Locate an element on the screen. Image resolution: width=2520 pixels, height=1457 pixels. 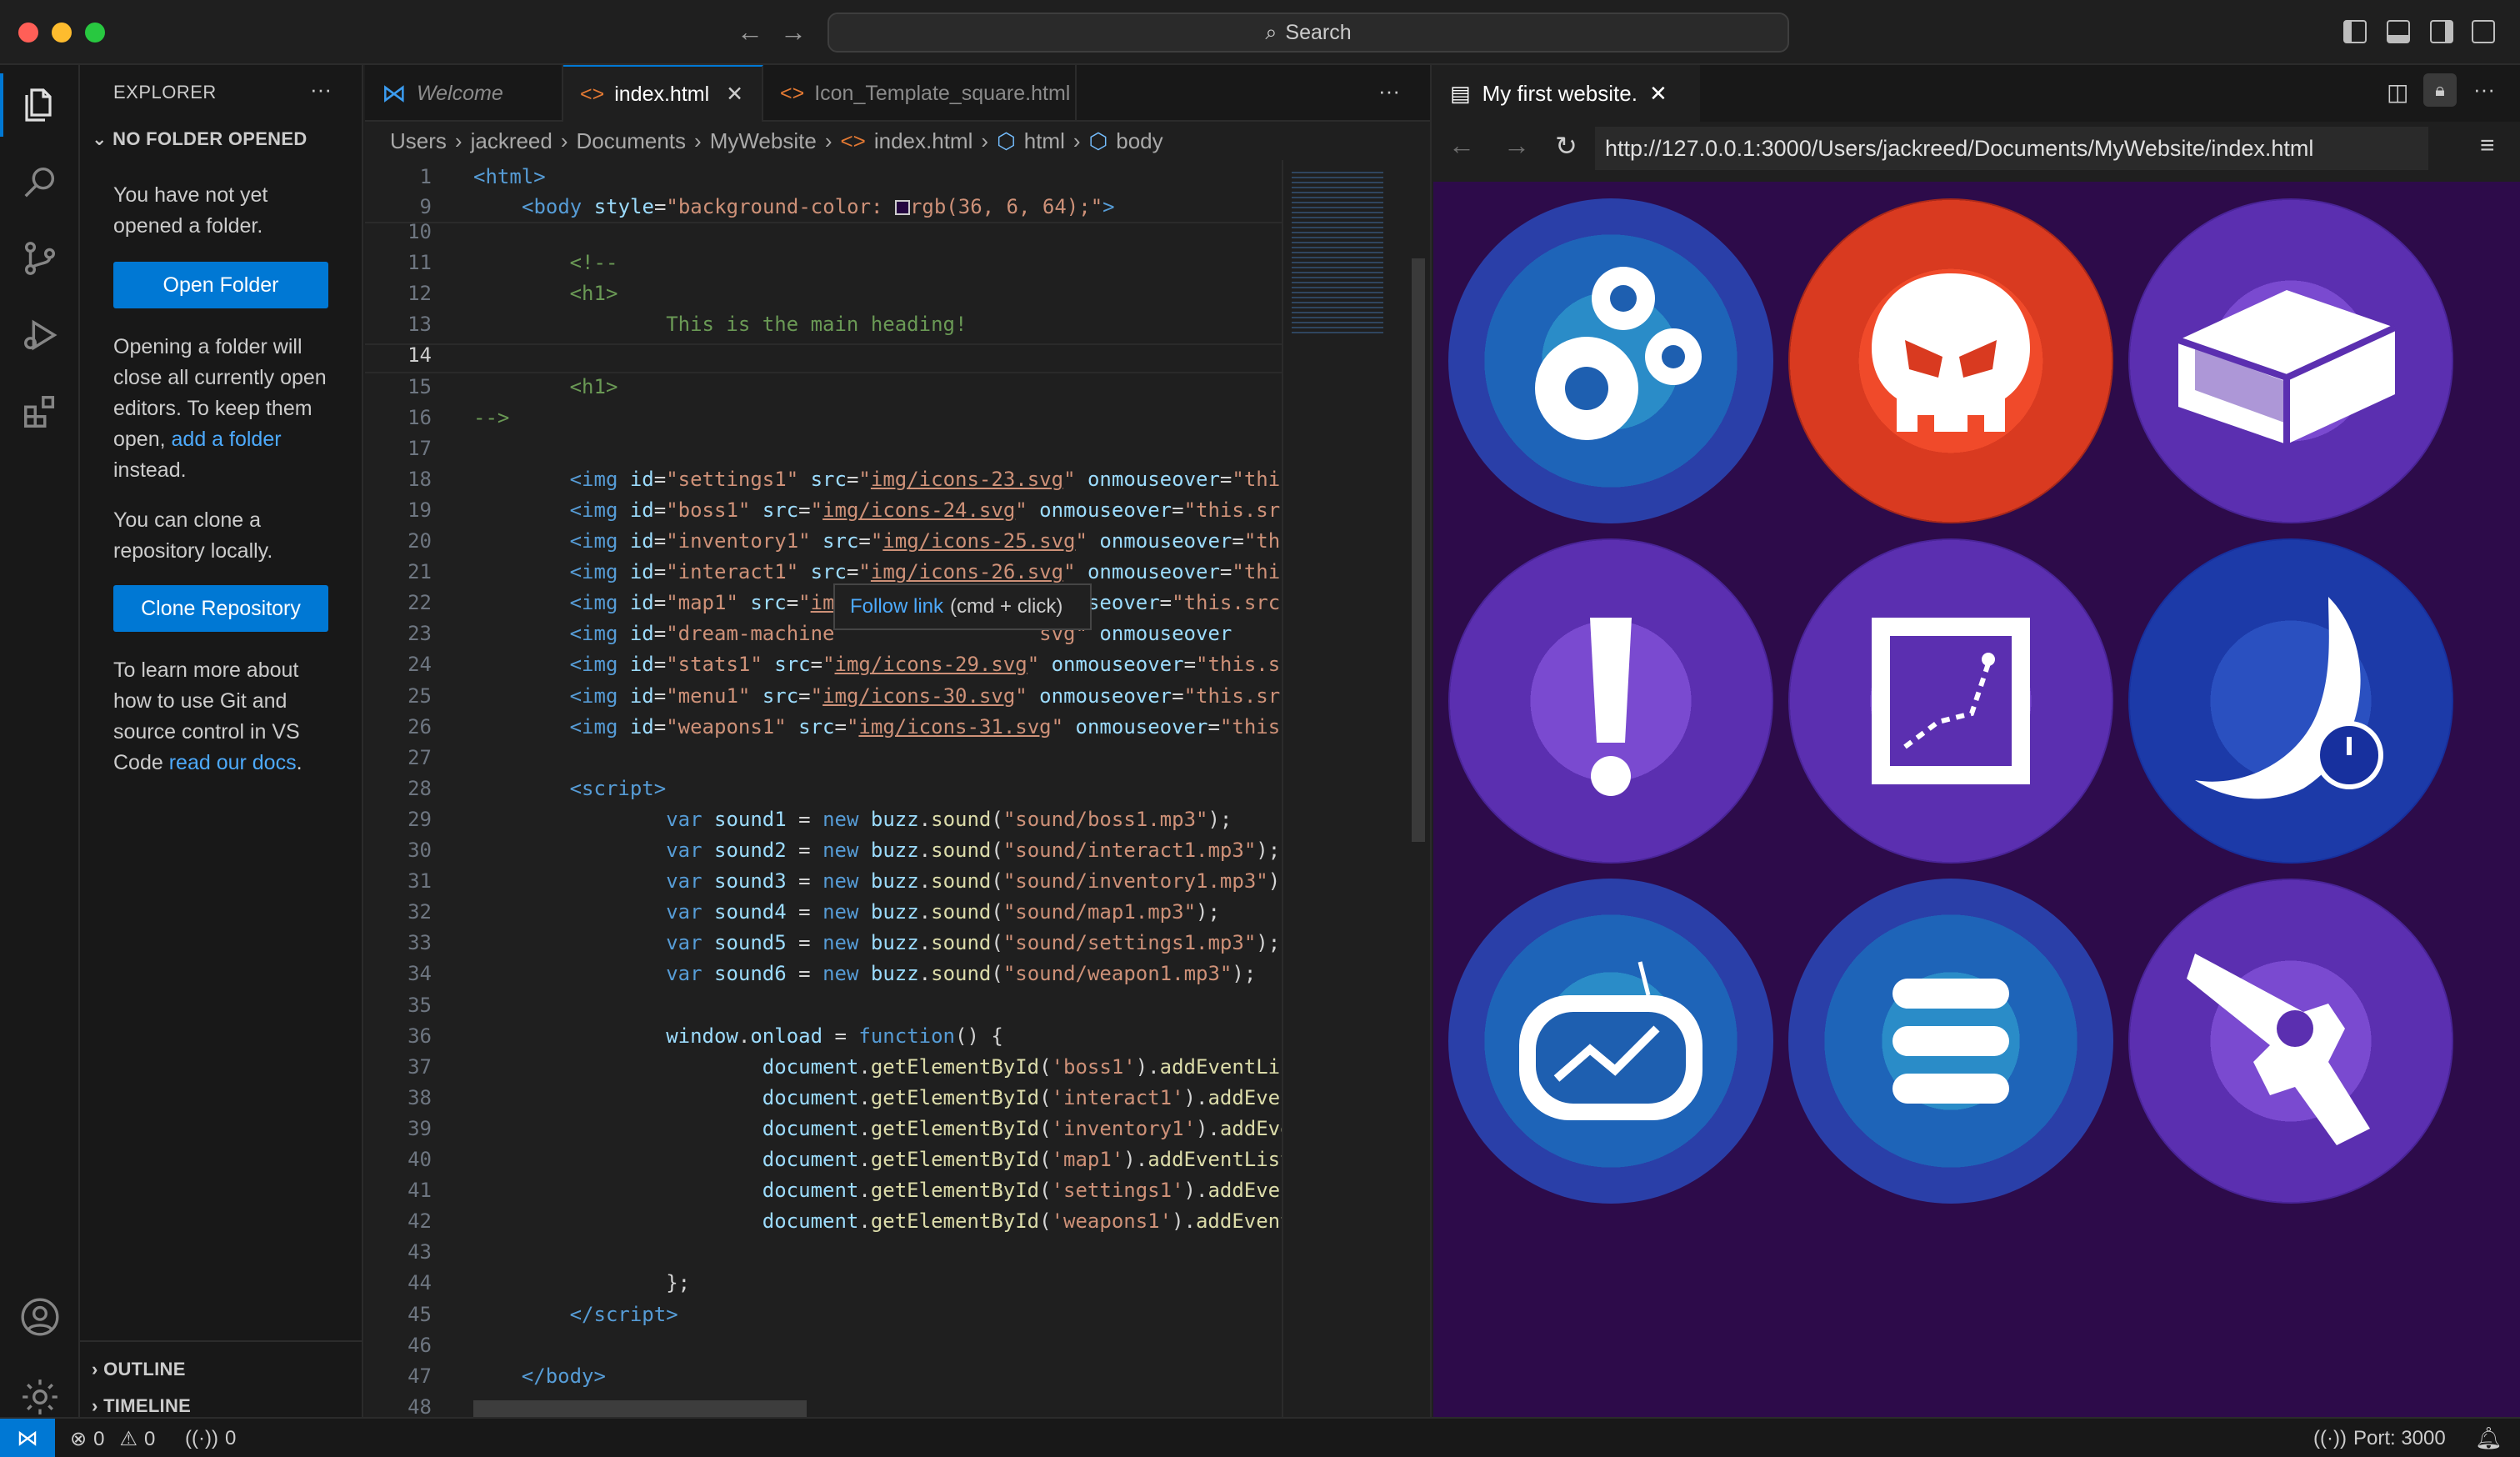
vertical-scrollbar is located at coordinates (1418, 788).